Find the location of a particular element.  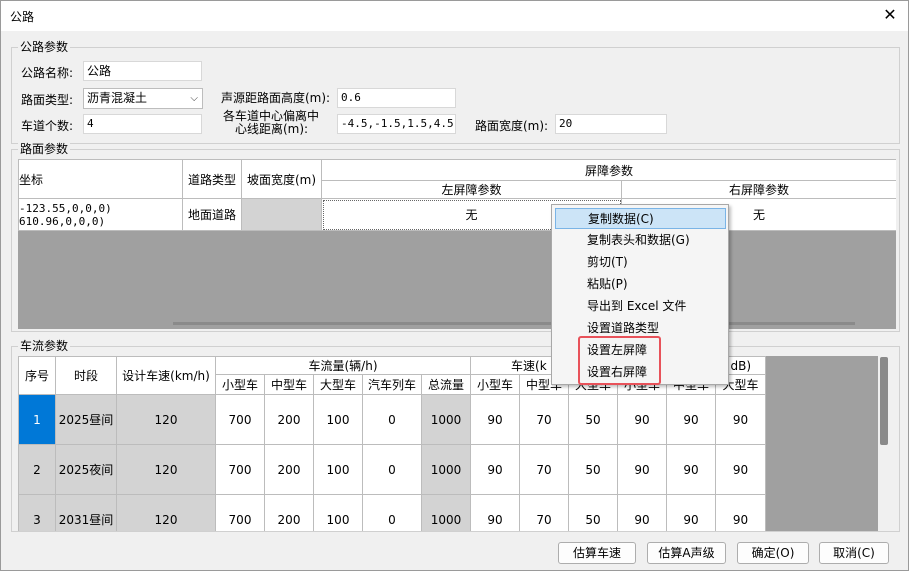

coord-line-1: -123.55,0,0,0) is located at coordinates (65, 208).